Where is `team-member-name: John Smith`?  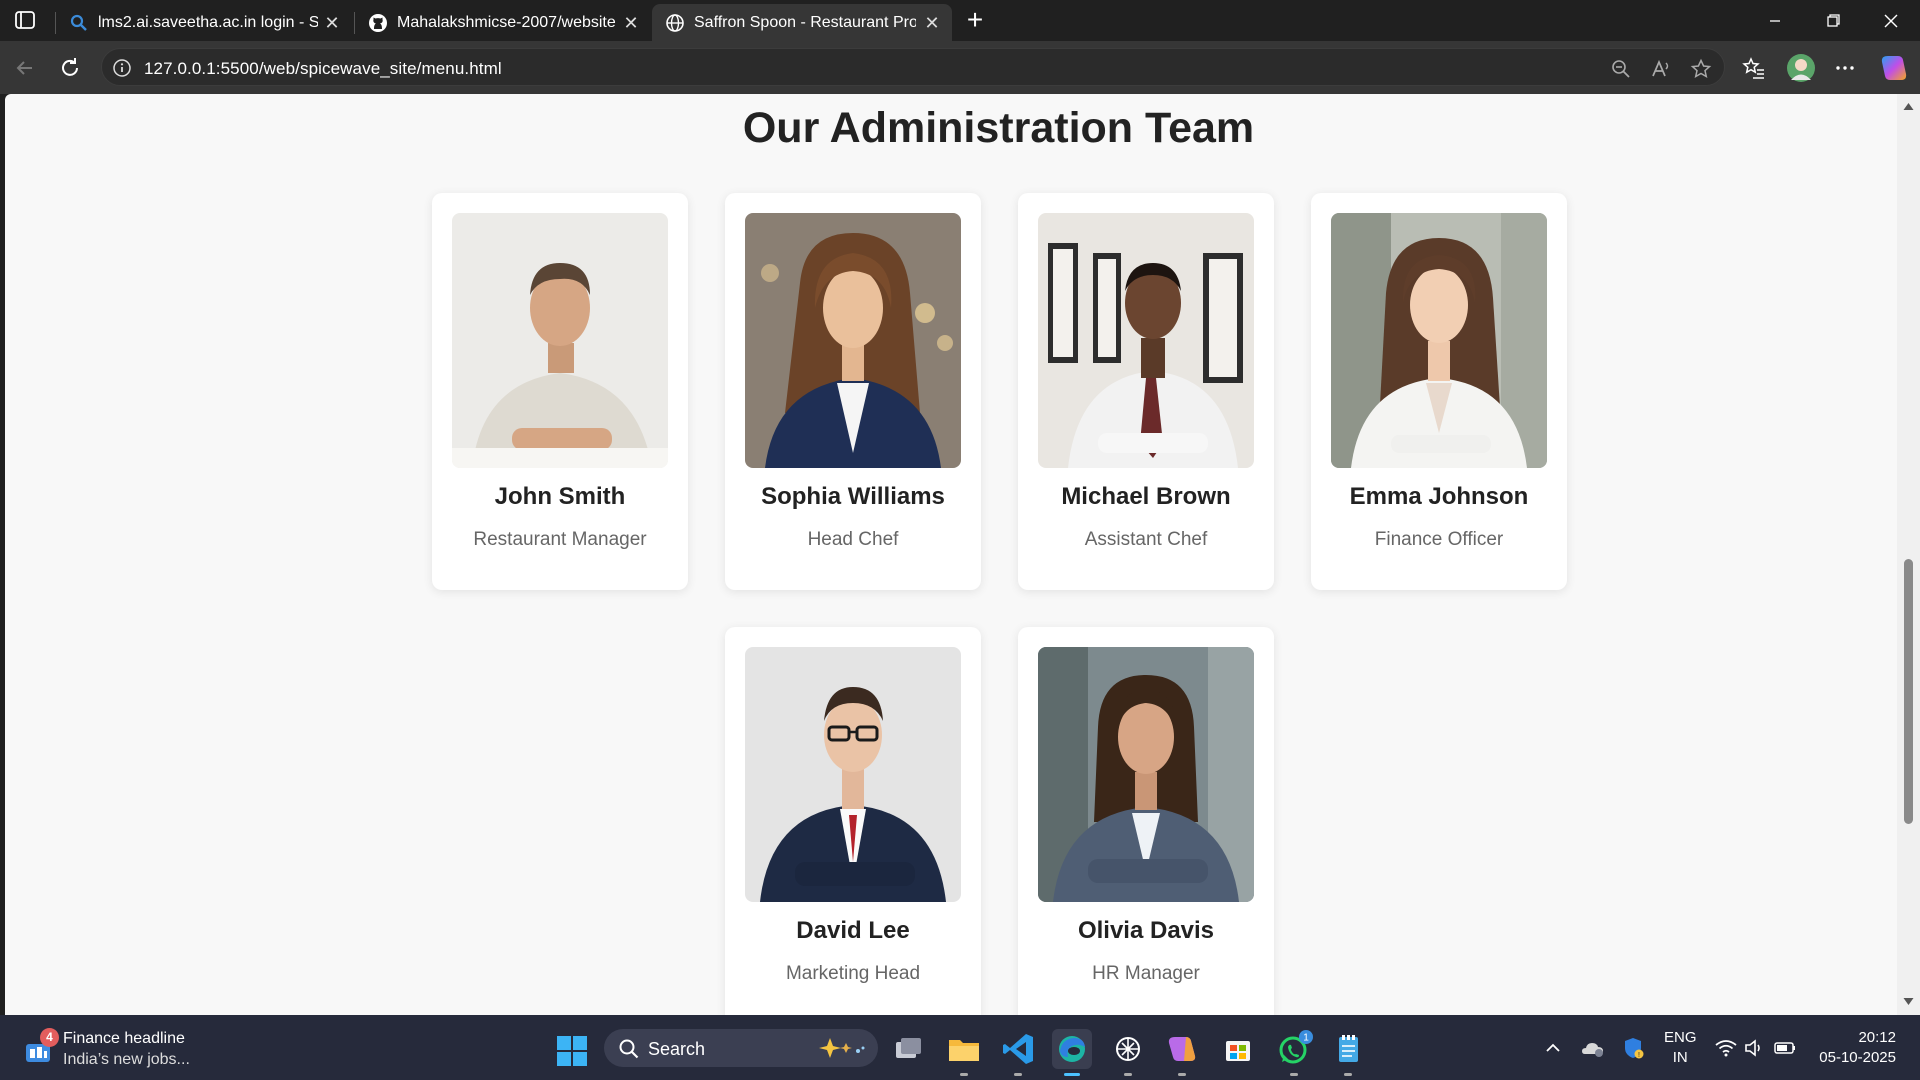
team-member-name: John Smith is located at coordinates (560, 496).